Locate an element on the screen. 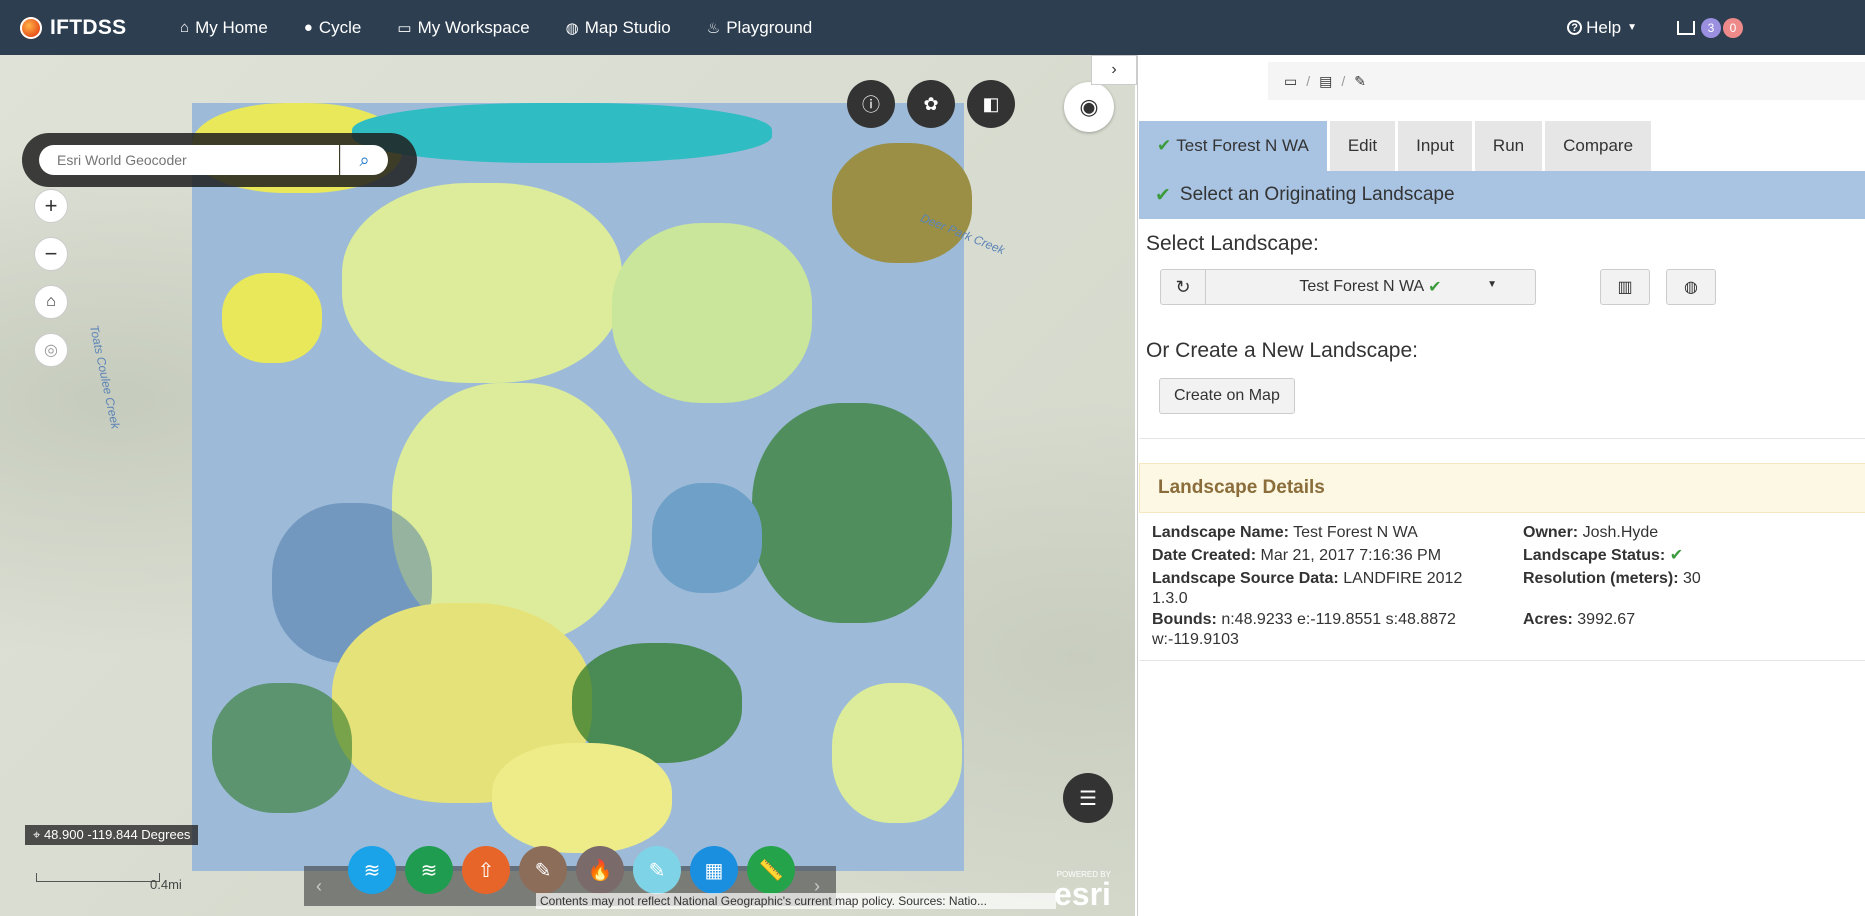 Image resolution: width=1865 pixels, height=916 pixels. home-extent-button: ⌂ is located at coordinates (51, 302).